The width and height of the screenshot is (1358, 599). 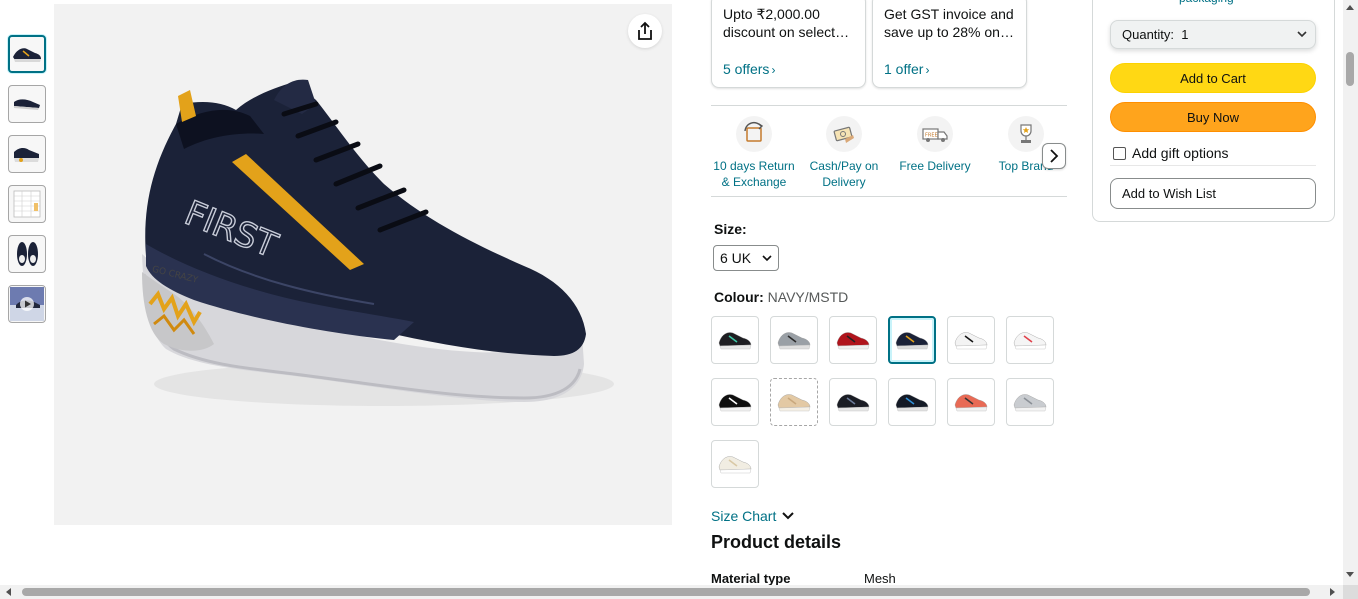 I want to click on add-to-cart-button: Add to Cart, so click(x=1213, y=78).